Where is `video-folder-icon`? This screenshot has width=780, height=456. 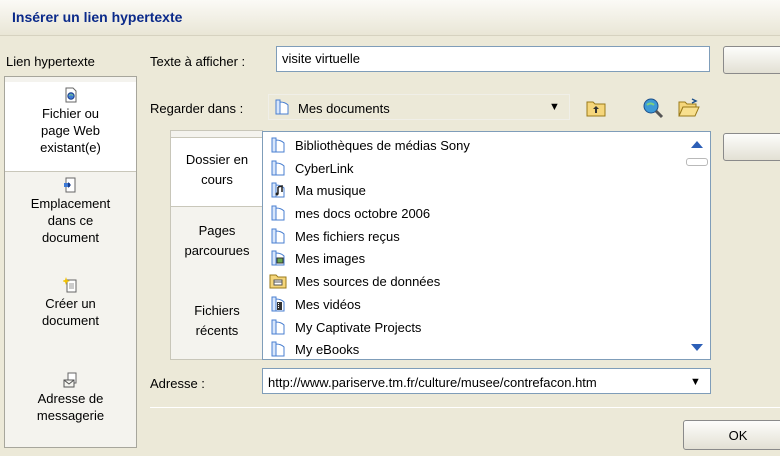 video-folder-icon is located at coordinates (278, 304).